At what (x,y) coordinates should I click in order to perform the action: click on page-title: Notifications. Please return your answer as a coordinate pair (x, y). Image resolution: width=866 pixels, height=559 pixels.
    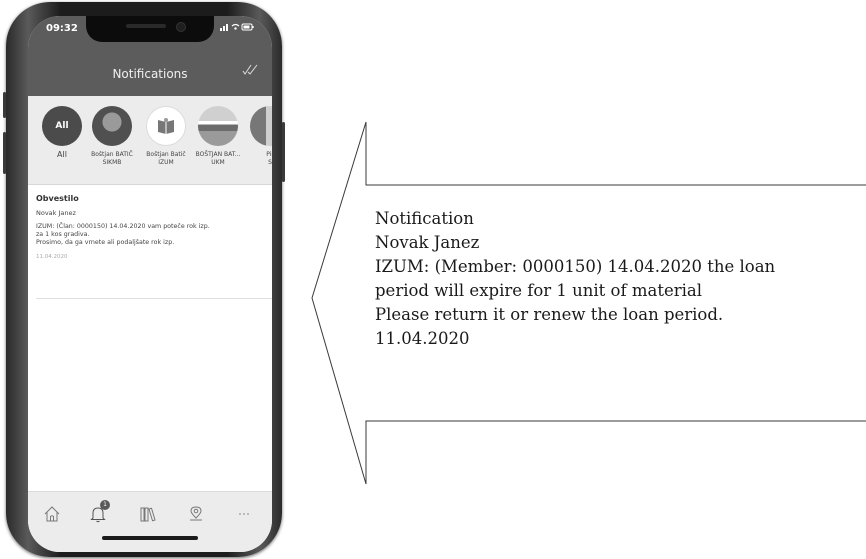
    Looking at the image, I should click on (150, 74).